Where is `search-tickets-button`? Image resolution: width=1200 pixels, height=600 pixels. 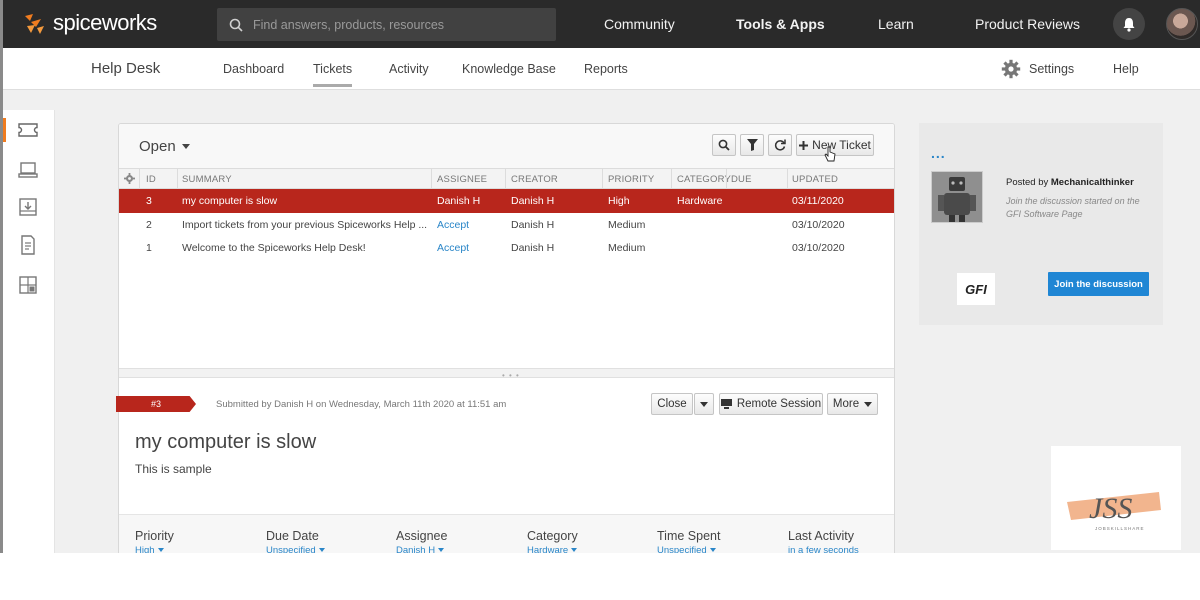
search-tickets-button is located at coordinates (724, 145).